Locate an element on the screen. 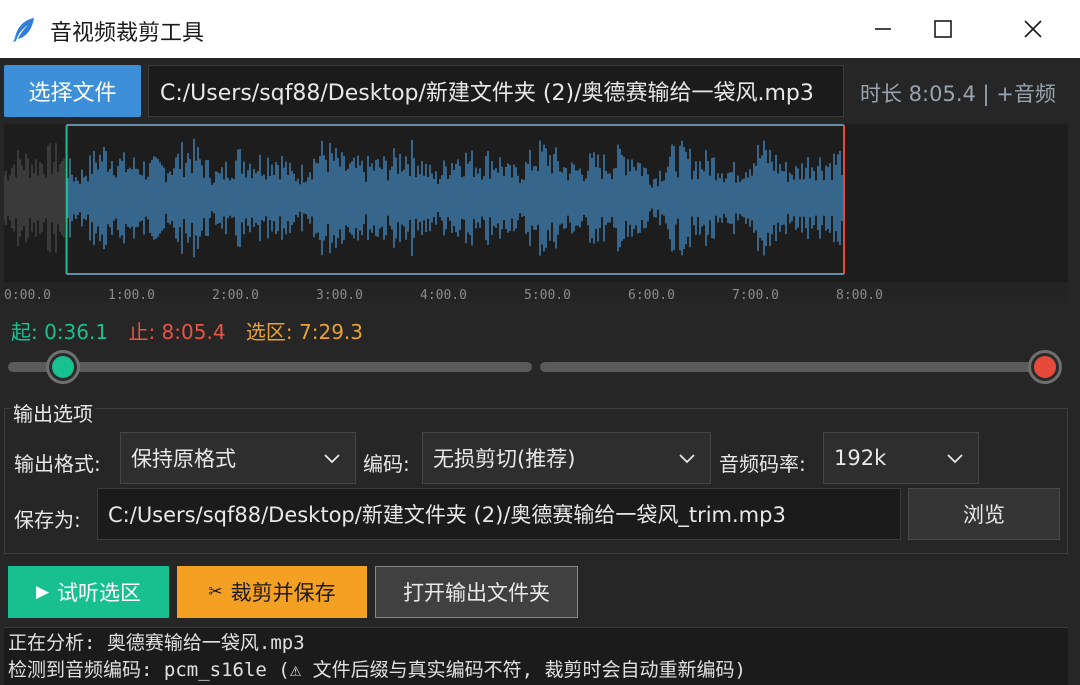 The height and width of the screenshot is (685, 1080). time-label: 4:00.0 is located at coordinates (443, 295).